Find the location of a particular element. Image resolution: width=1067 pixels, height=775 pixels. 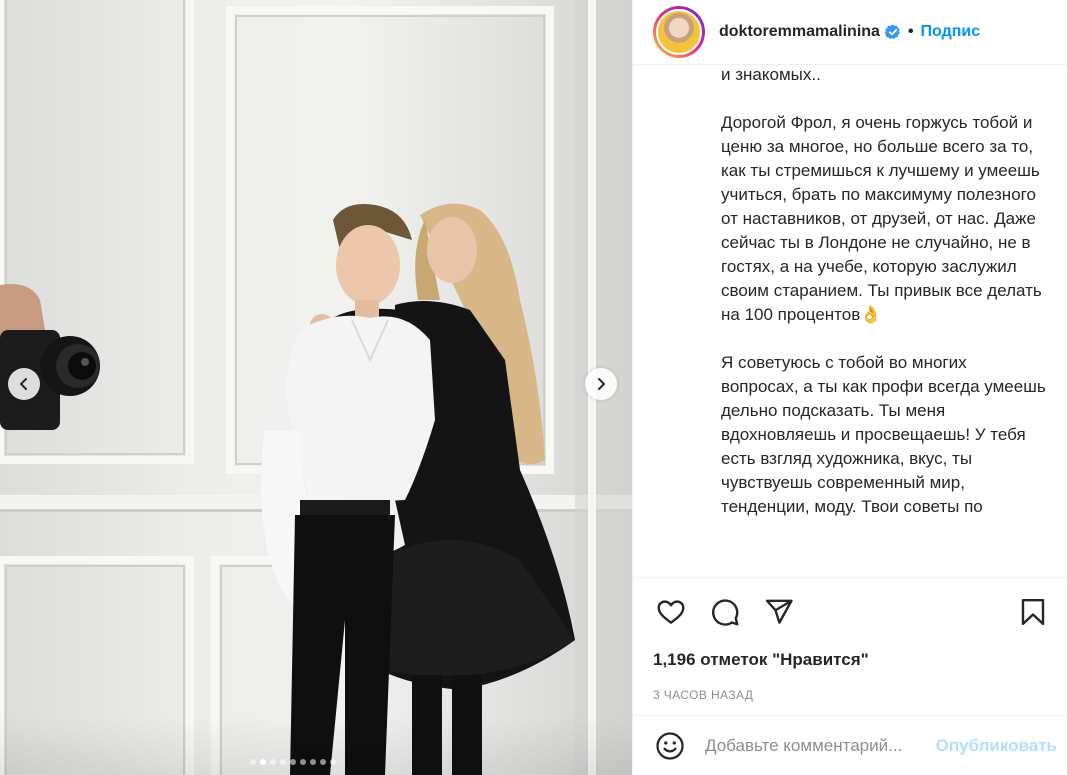

like-button is located at coordinates (671, 612).